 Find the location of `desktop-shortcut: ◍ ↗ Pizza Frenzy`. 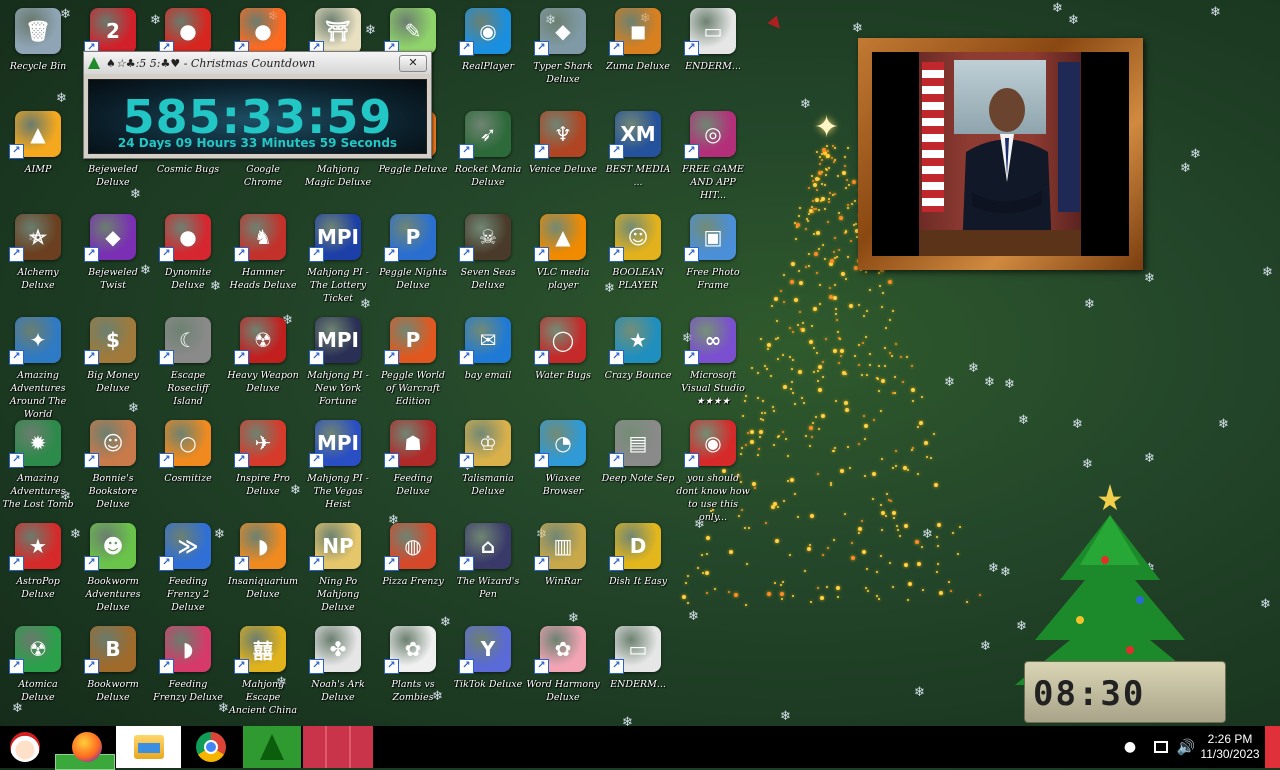

desktop-shortcut: ◍ ↗ Pizza Frenzy is located at coordinates (413, 565).